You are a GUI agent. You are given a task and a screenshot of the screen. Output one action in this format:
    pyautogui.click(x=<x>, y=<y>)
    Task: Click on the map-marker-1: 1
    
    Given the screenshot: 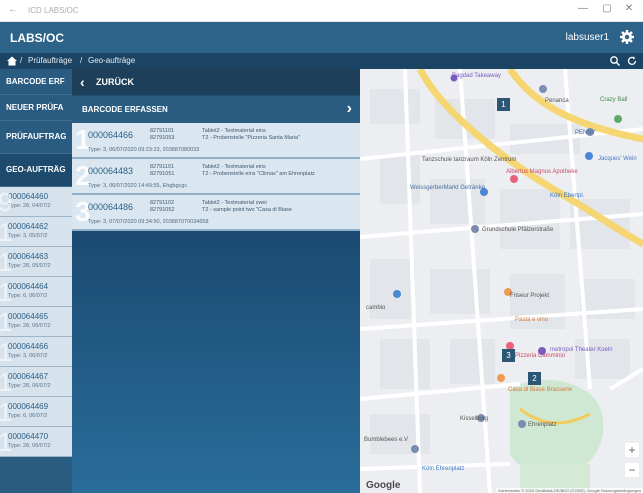 What is the action you would take?
    pyautogui.click(x=503, y=104)
    